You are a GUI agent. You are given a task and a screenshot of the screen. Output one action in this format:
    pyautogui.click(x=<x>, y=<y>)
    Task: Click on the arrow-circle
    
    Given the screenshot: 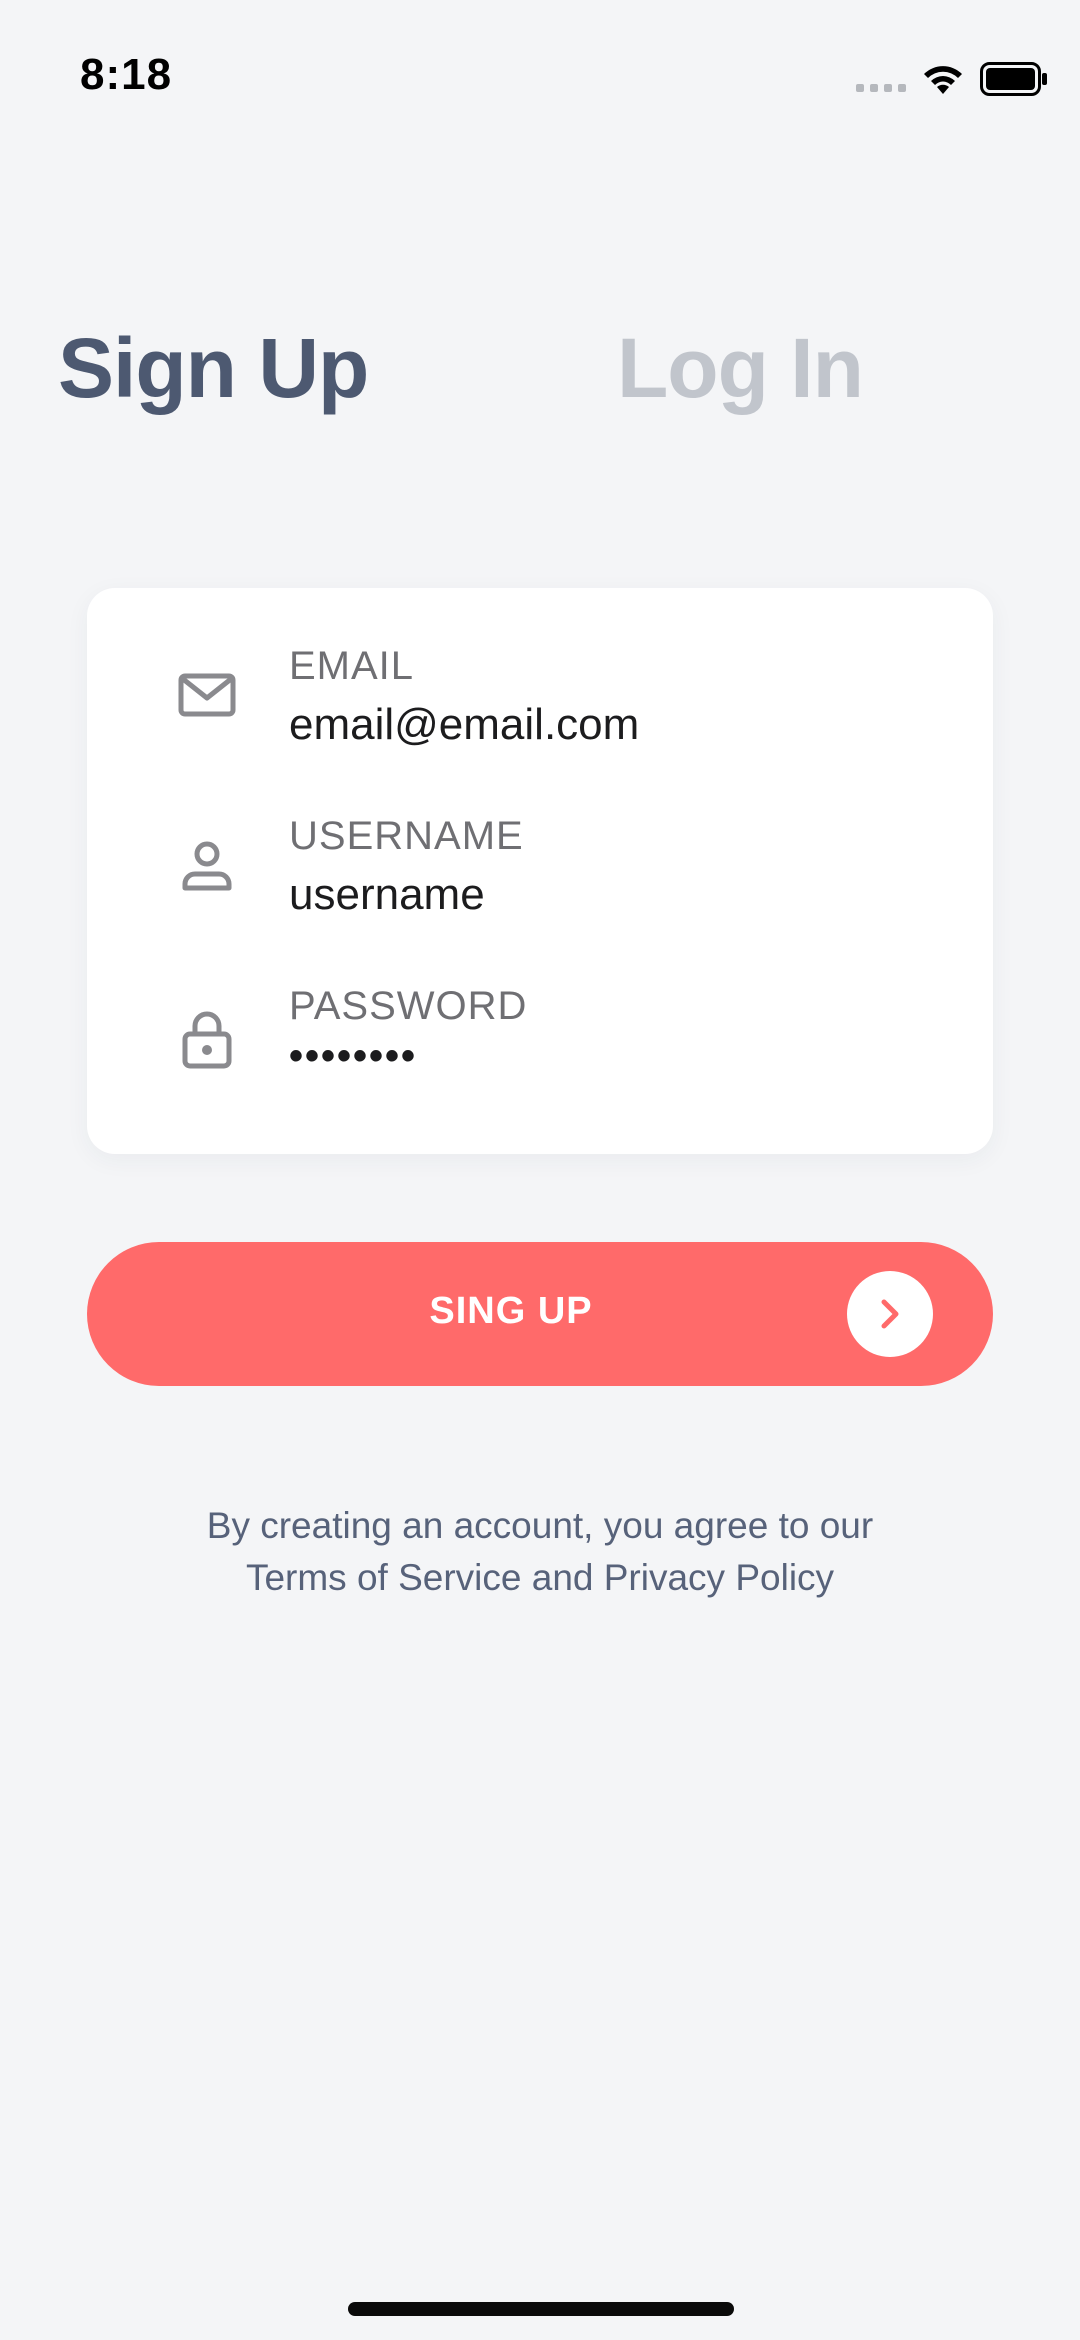 What is the action you would take?
    pyautogui.click(x=890, y=1314)
    